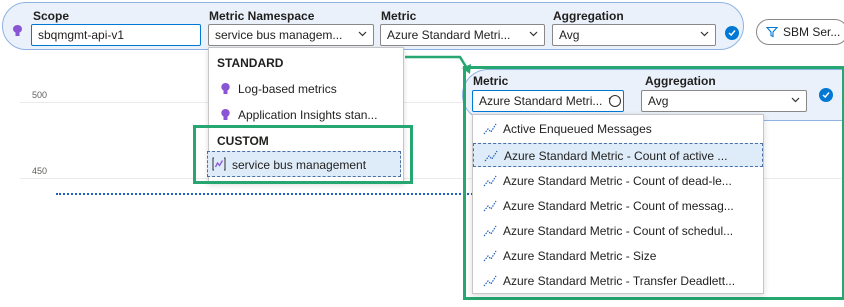 The height and width of the screenshot is (307, 844). I want to click on aggregation-value: Avg, so click(569, 35).